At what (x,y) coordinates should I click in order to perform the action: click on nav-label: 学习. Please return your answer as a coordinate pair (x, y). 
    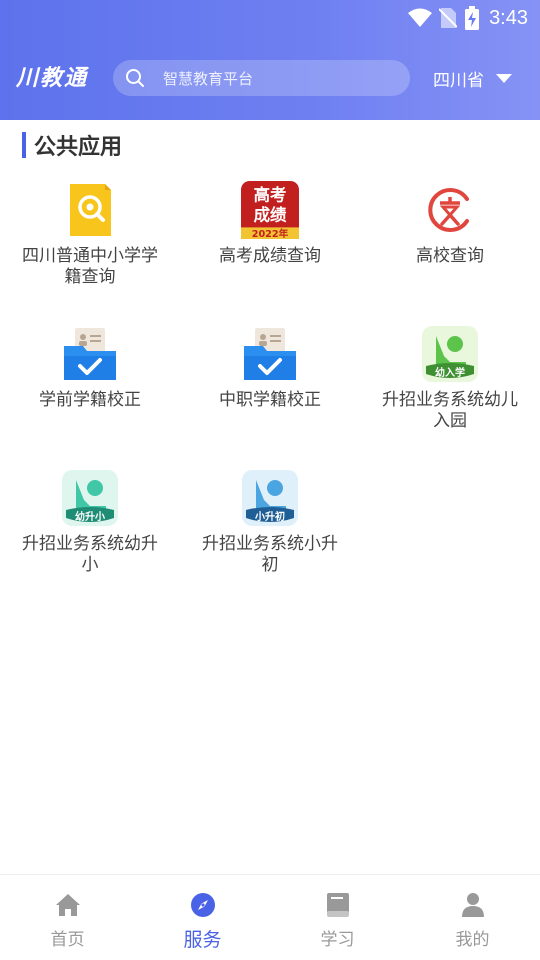
    Looking at the image, I should click on (337, 940).